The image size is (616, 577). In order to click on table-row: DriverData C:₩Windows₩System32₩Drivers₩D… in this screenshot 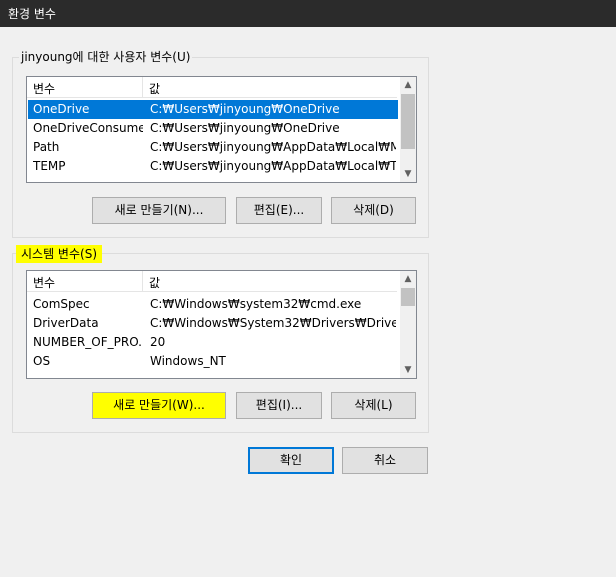, I will do `click(213, 323)`.